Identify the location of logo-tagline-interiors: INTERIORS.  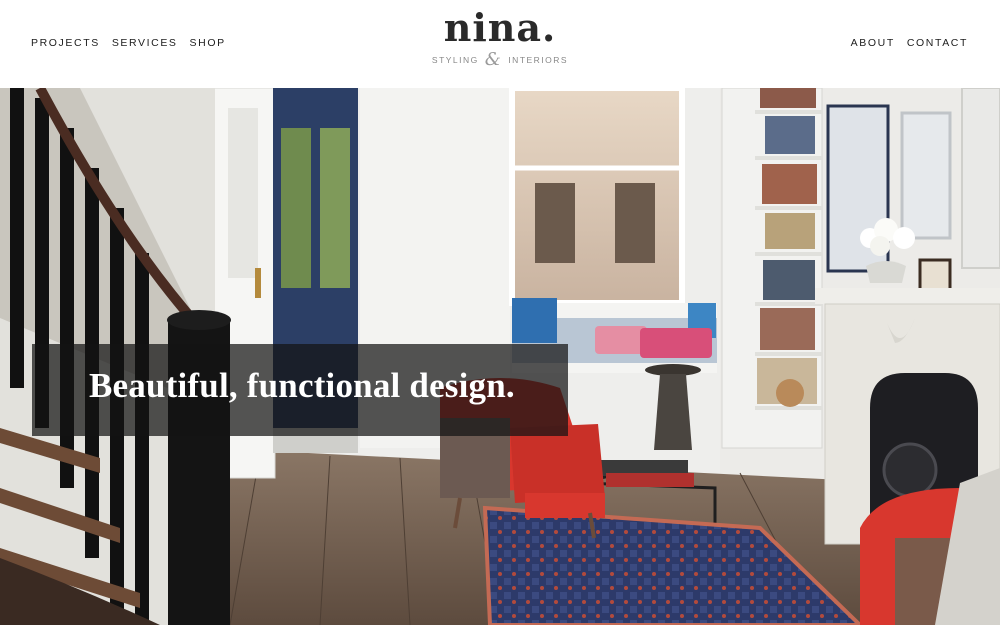
(538, 60).